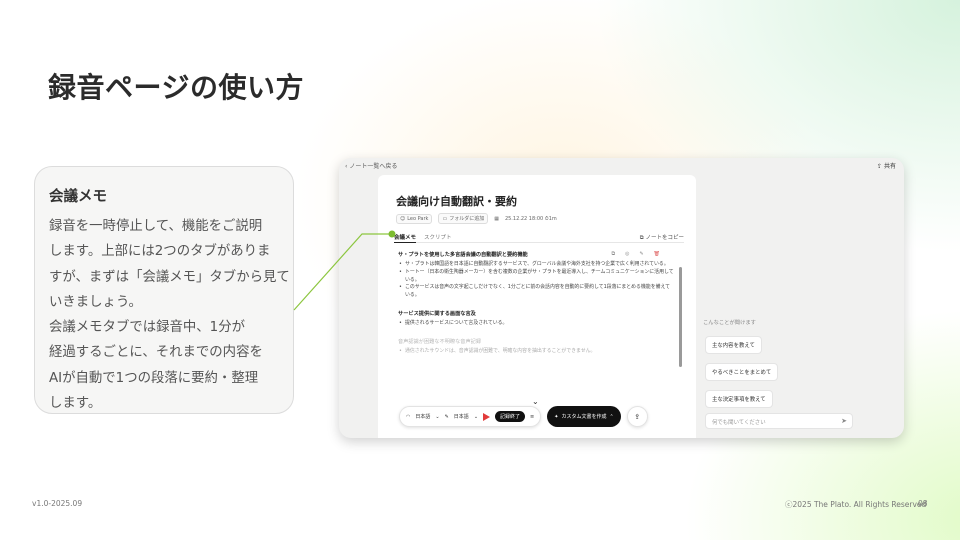  What do you see at coordinates (438, 237) in the screenshot?
I see `tab-script: スクリプト` at bounding box center [438, 237].